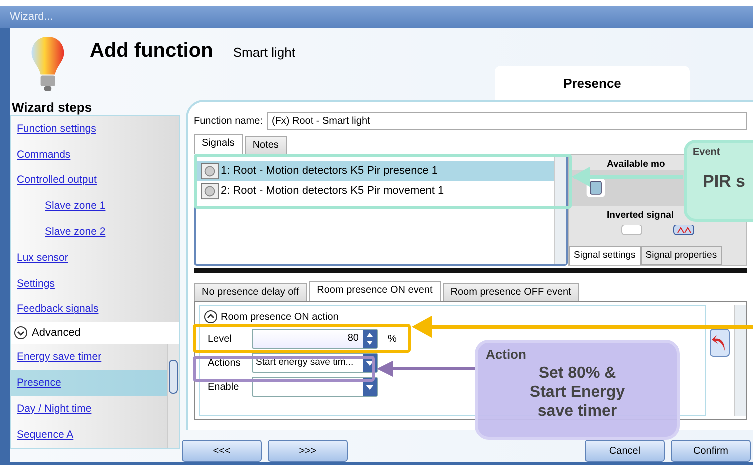 This screenshot has height=465, width=753. I want to click on page-title: Add function, so click(152, 51).